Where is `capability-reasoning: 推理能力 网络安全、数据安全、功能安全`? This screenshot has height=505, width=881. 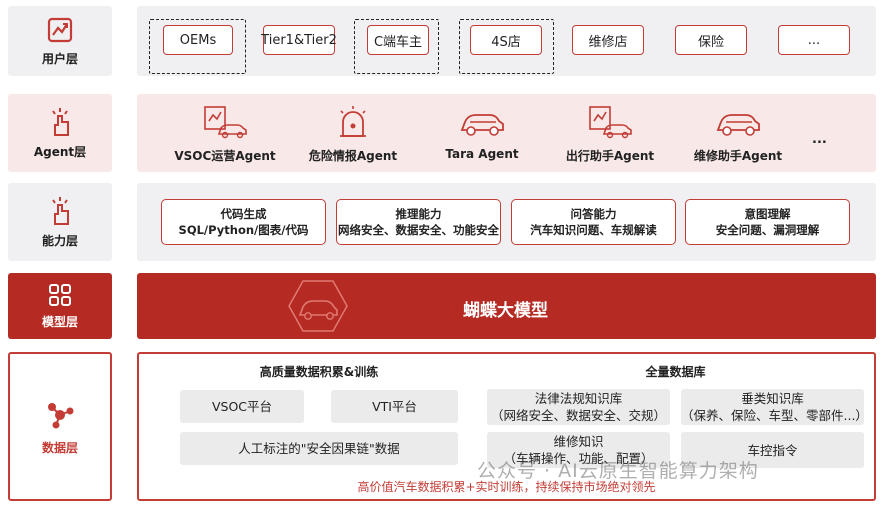
capability-reasoning: 推理能力 网络安全、数据安全、功能安全 is located at coordinates (418, 222).